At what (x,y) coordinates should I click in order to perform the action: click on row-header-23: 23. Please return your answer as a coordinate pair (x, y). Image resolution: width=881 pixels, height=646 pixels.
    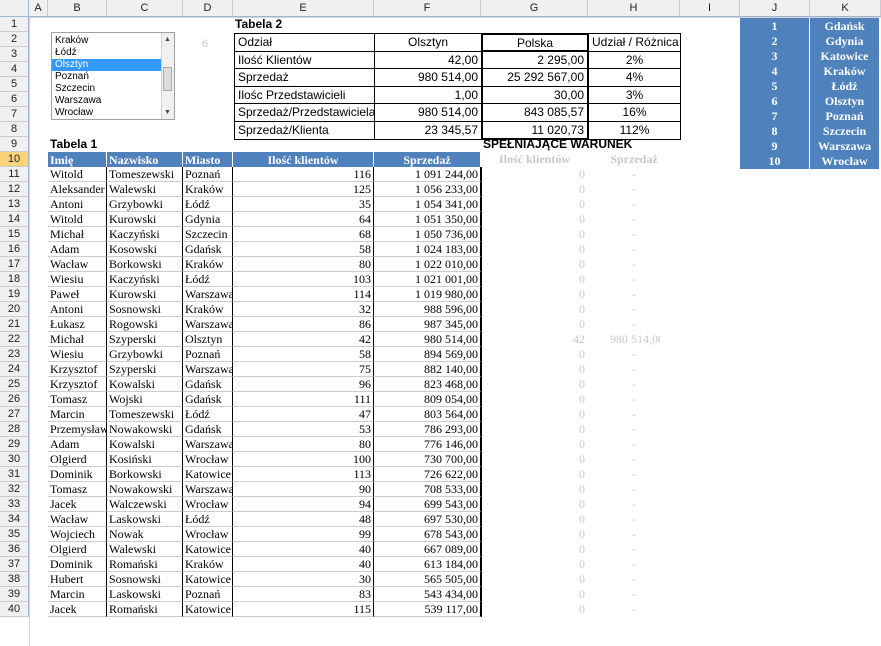
    Looking at the image, I should click on (14, 354).